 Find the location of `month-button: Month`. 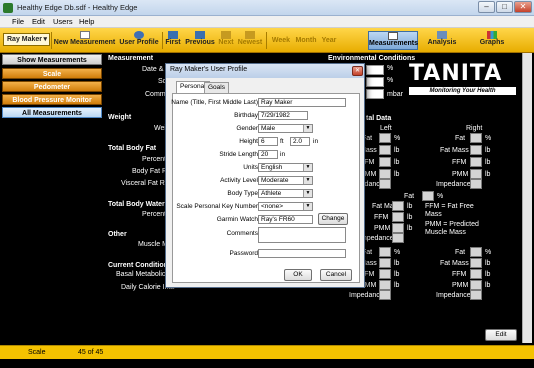

month-button: Month is located at coordinates (306, 40).